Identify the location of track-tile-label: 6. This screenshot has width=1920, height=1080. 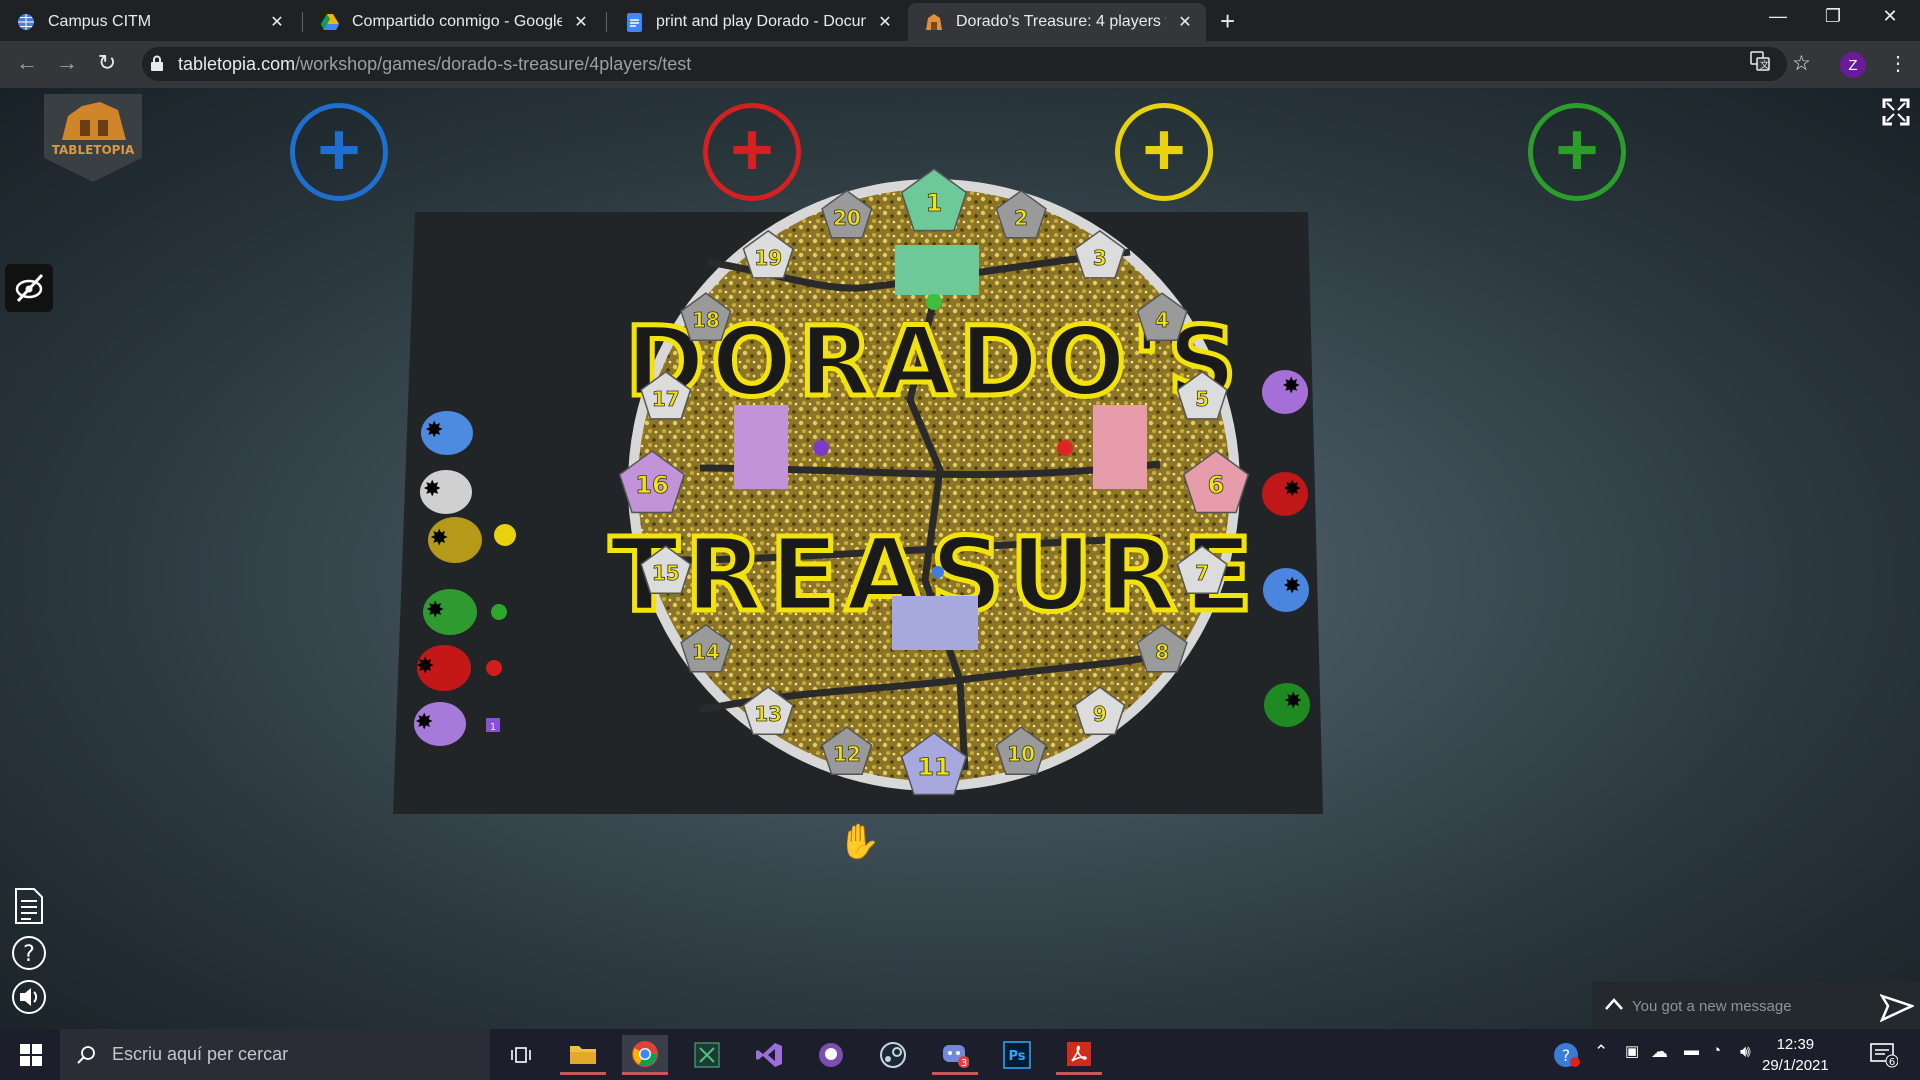
(1216, 485).